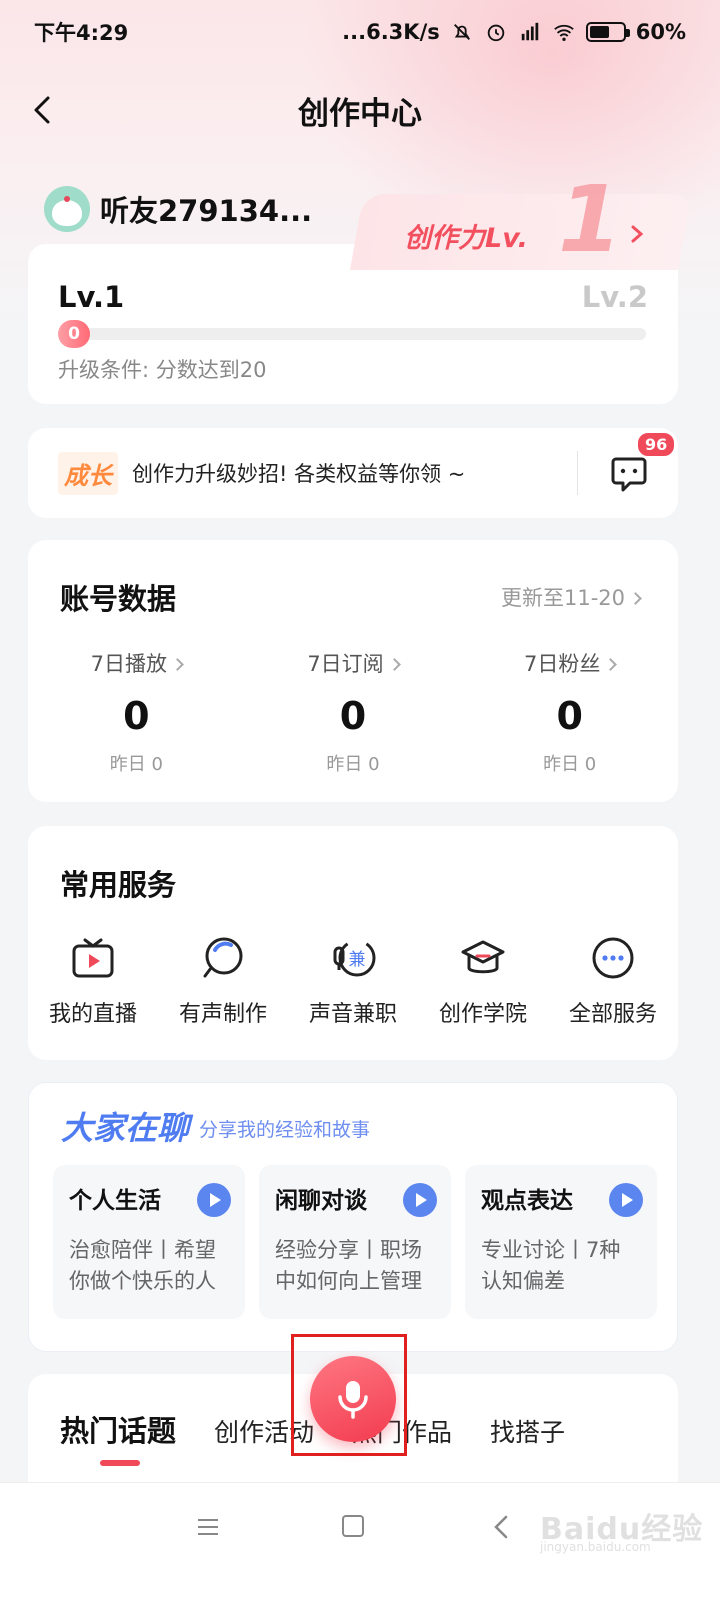 This screenshot has width=720, height=1600. I want to click on menu-icon, so click(208, 1527).